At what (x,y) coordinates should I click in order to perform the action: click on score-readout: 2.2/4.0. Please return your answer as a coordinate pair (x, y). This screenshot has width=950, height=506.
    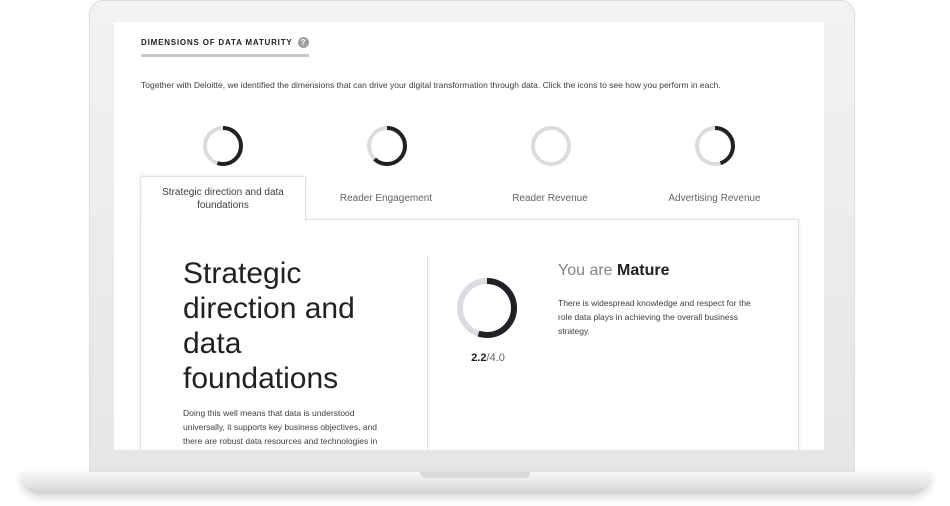
    Looking at the image, I should click on (488, 358).